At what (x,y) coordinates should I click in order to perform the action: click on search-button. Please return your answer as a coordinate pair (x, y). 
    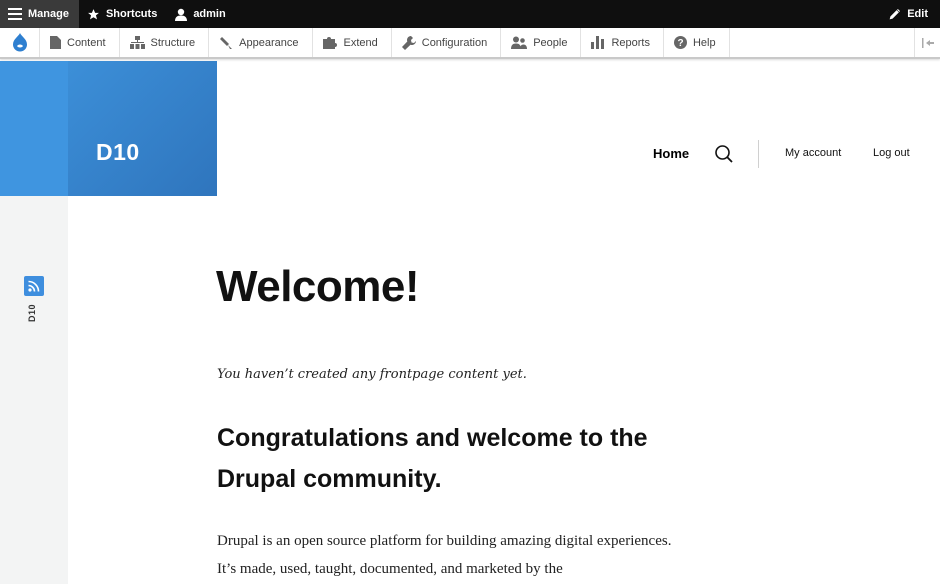
    Looking at the image, I should click on (724, 154).